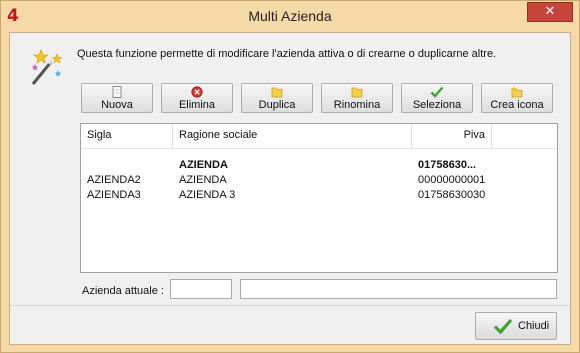  What do you see at coordinates (201, 289) in the screenshot?
I see `current-company-code-field` at bounding box center [201, 289].